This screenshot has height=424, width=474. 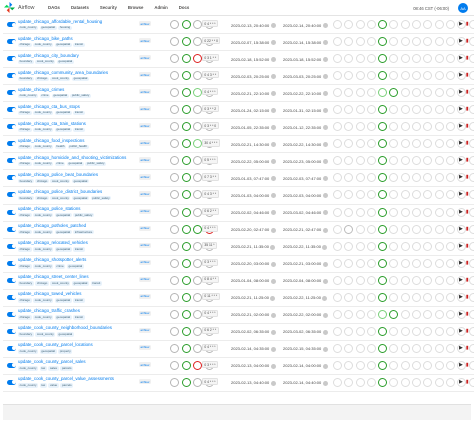 I want to click on trigger-dag-icon: ▶, so click(x=461, y=194).